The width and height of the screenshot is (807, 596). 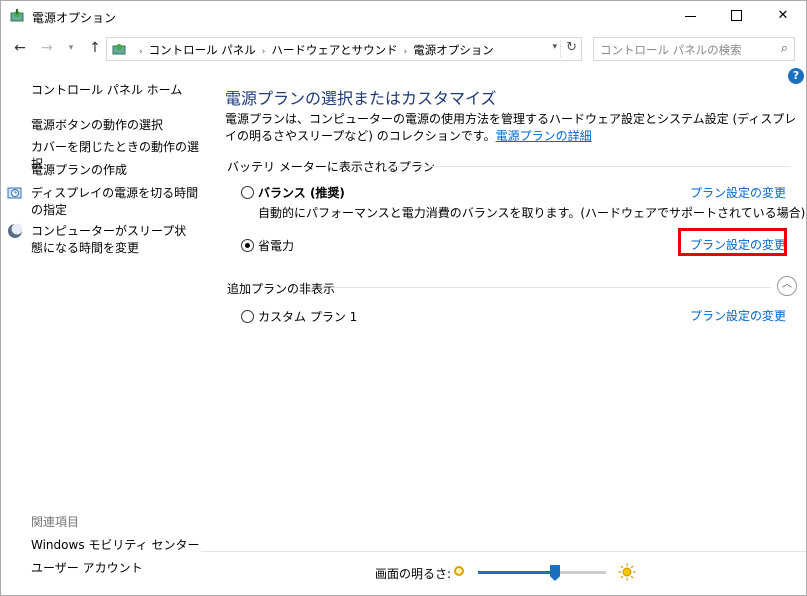 What do you see at coordinates (14, 193) in the screenshot?
I see `display-clock-icon` at bounding box center [14, 193].